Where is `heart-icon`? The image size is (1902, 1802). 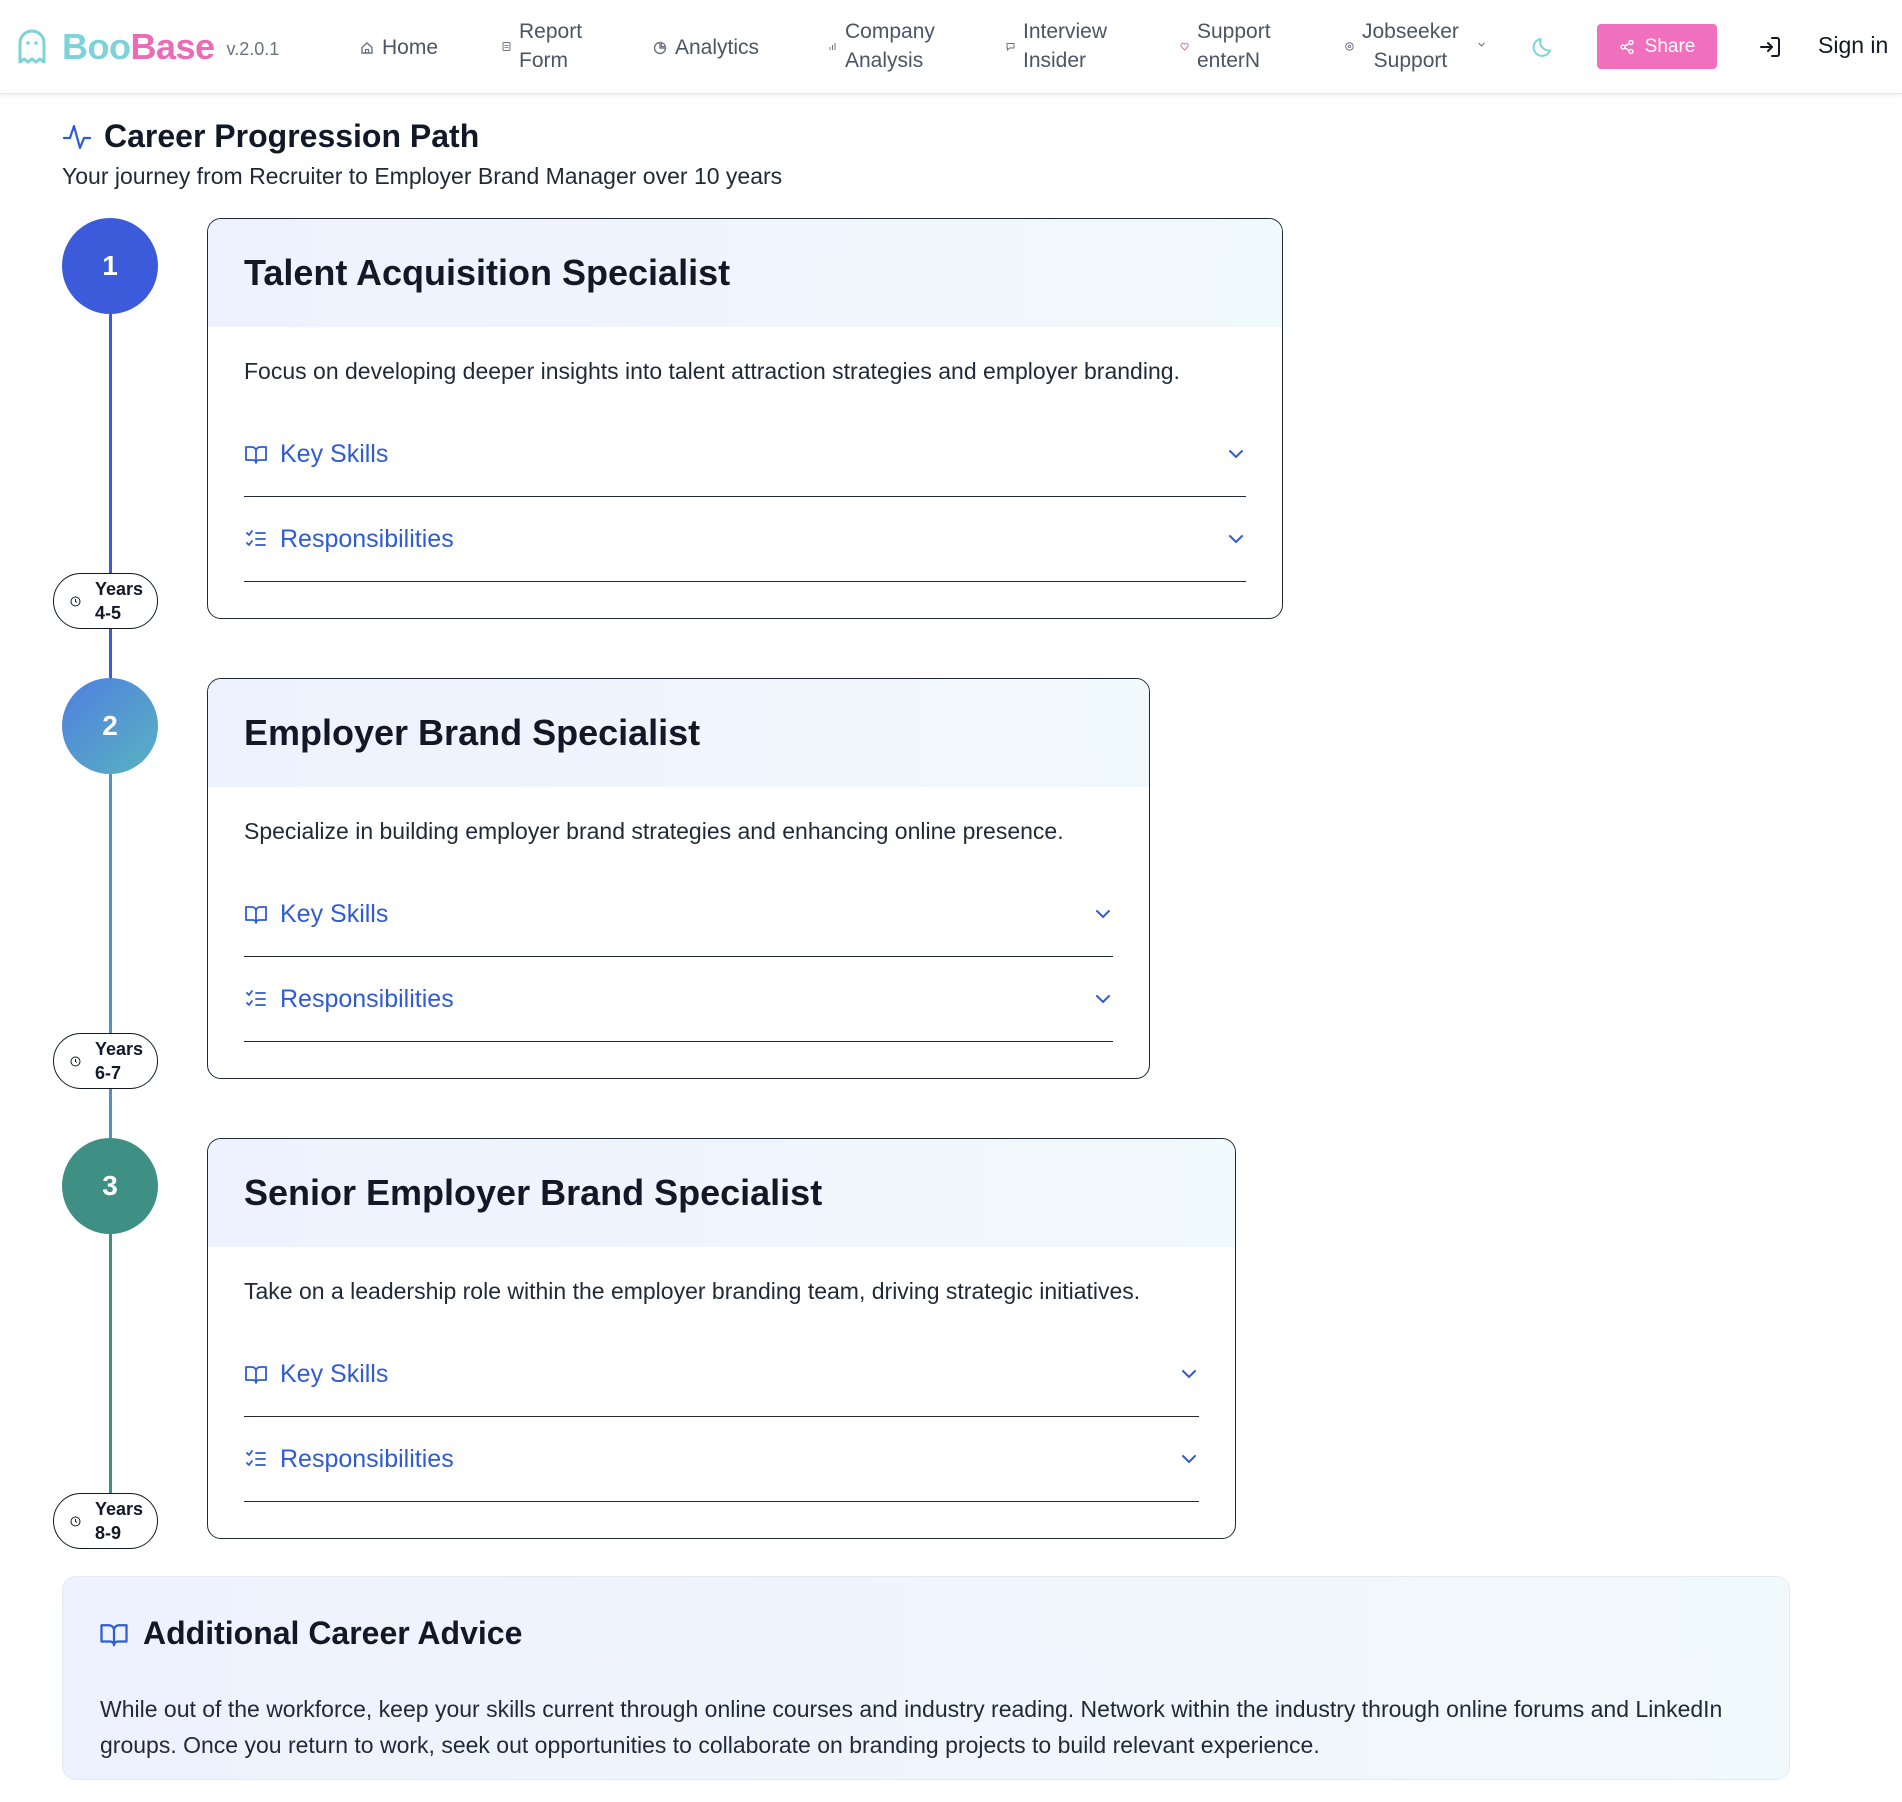
heart-icon is located at coordinates (1184, 46).